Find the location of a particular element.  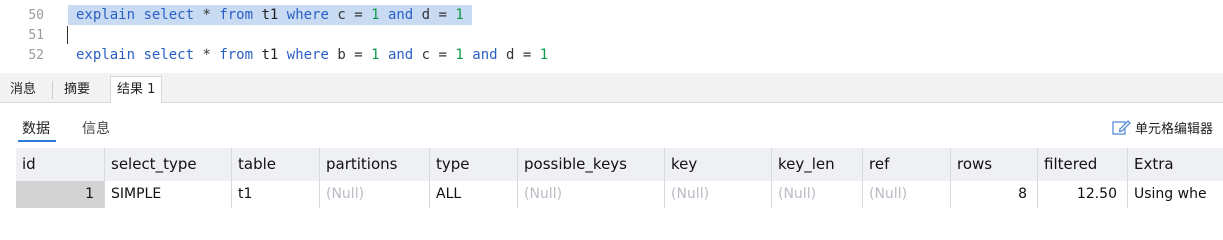

result-tab-strip: 消息 摘要 结果 1 is located at coordinates (611, 88).